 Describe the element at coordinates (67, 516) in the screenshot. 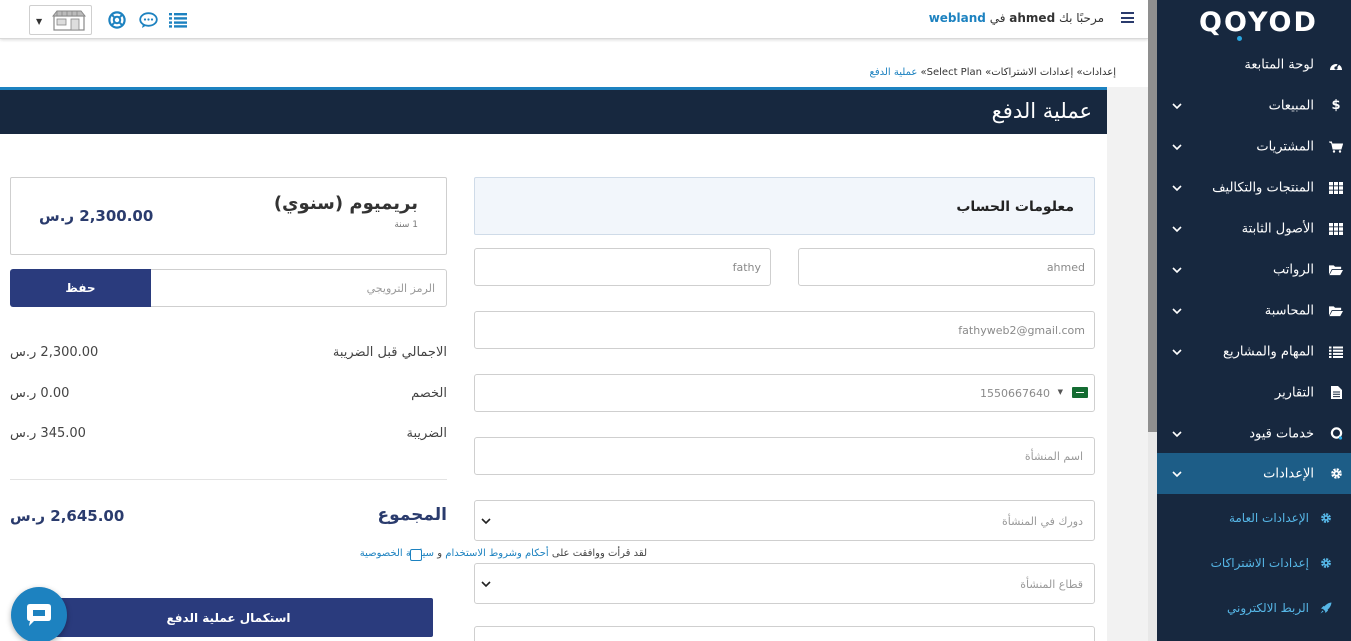

I see `total-value: 2,645.00 ر.س` at that location.